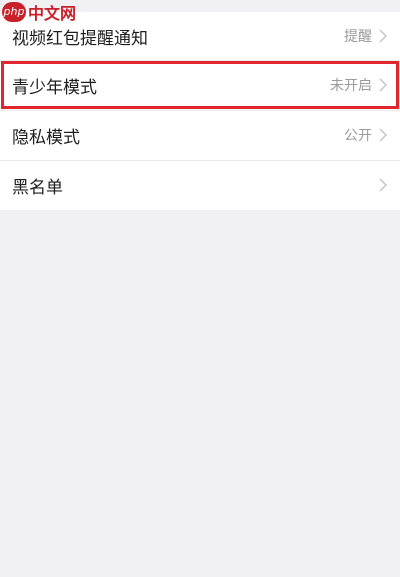  I want to click on settings-item-value: 提醒, so click(358, 37).